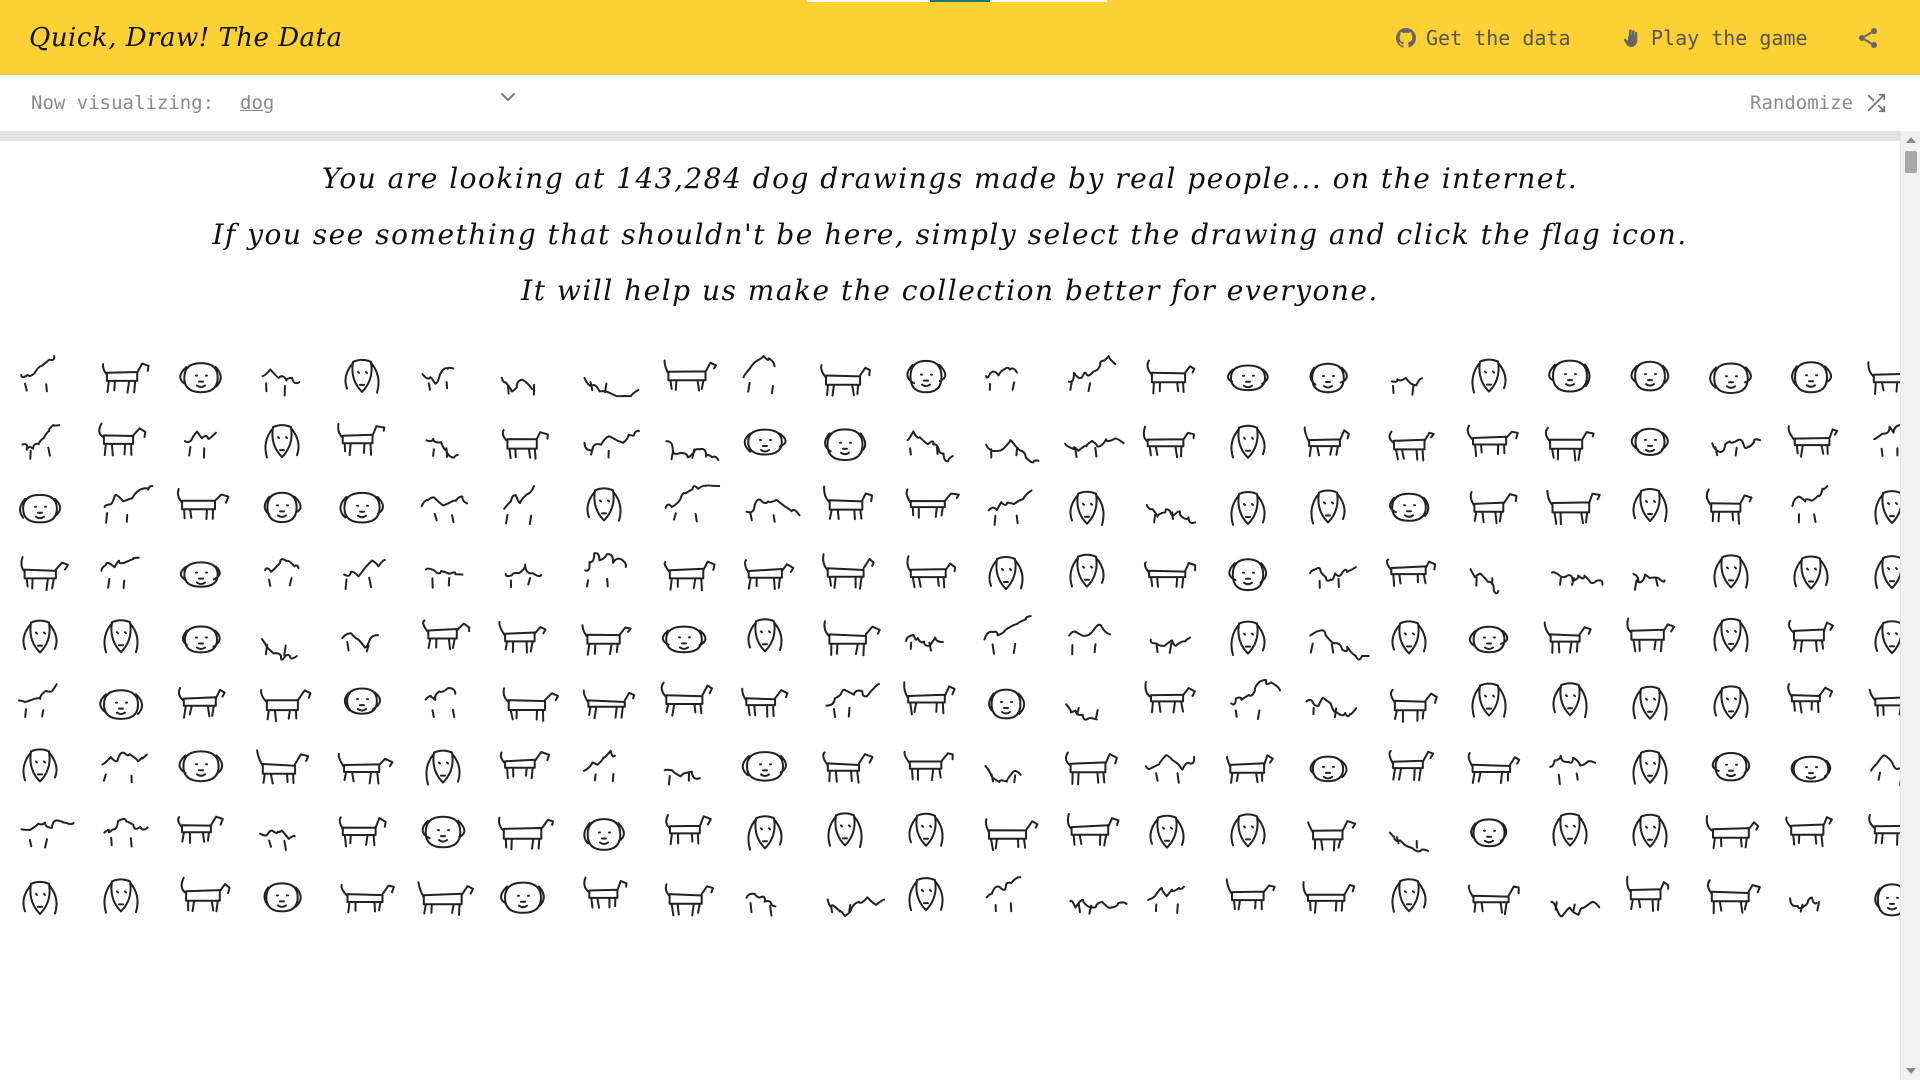 Image resolution: width=1920 pixels, height=1080 pixels. I want to click on page-scrollbar, so click(1910, 605).